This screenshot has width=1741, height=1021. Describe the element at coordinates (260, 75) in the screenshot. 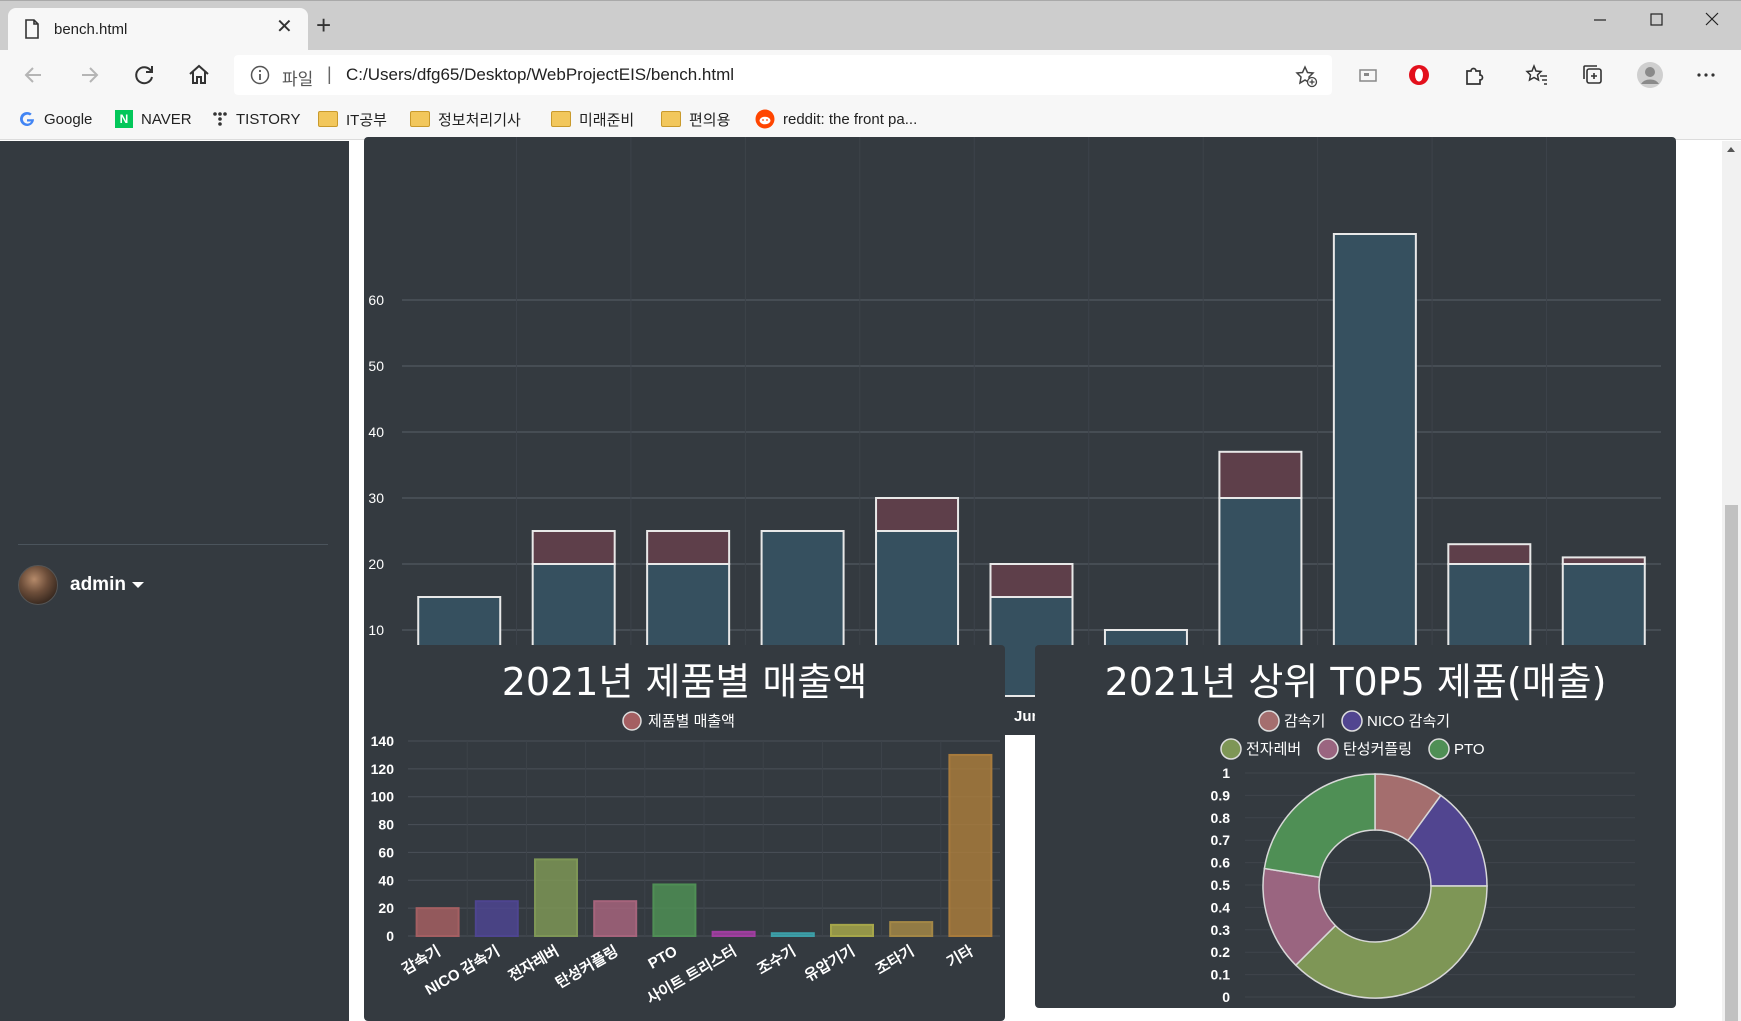

I see `info-icon` at that location.